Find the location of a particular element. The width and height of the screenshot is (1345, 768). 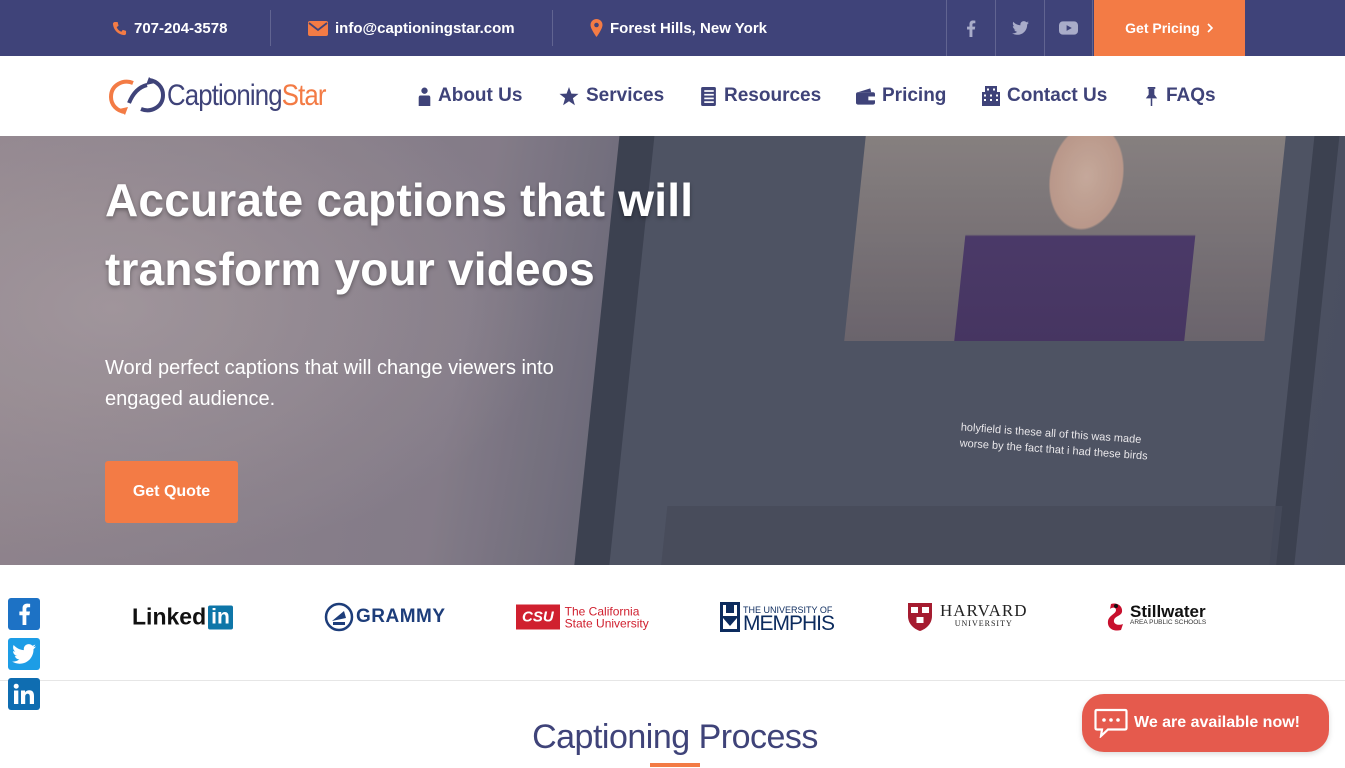

facebook-link is located at coordinates (970, 28).